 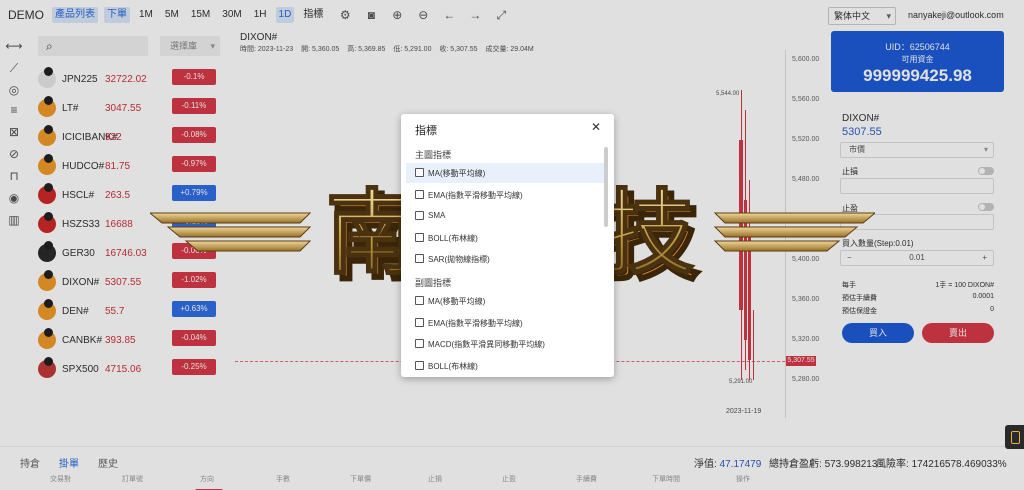 I want to click on modal-scrollbar, so click(x=606, y=187).